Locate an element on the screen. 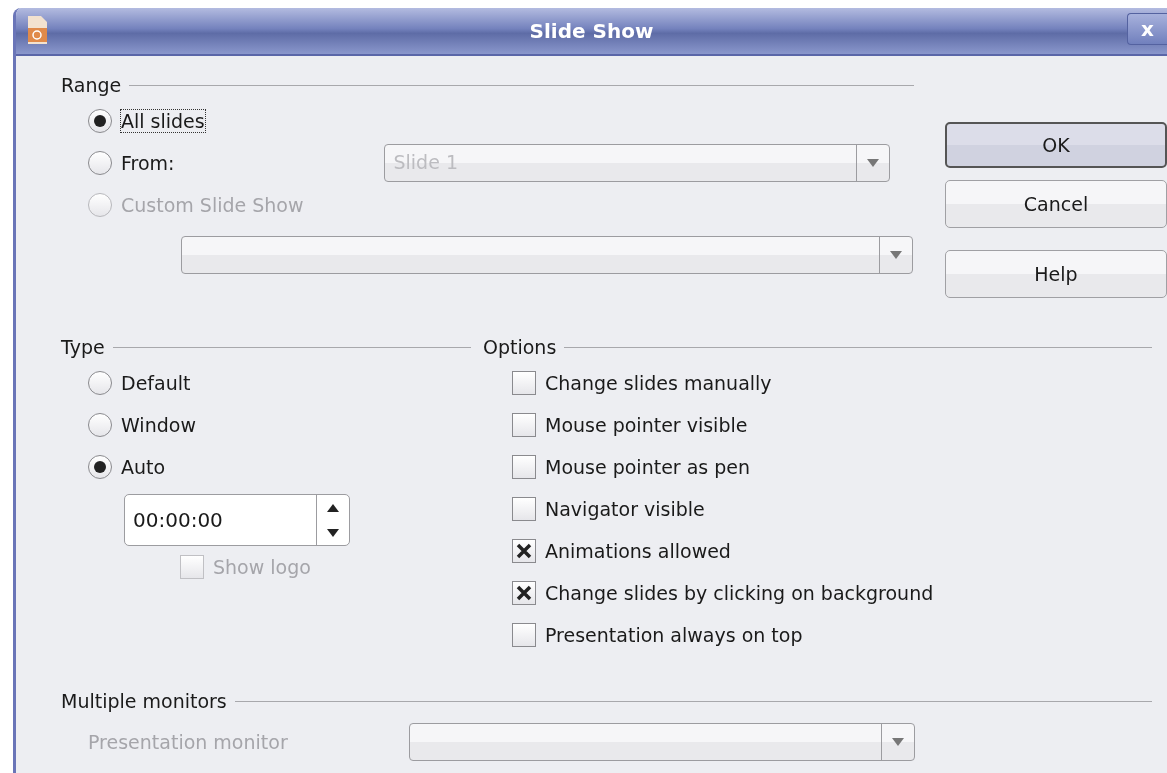 The height and width of the screenshot is (773, 1167). window-title: Slide Show is located at coordinates (591, 31).